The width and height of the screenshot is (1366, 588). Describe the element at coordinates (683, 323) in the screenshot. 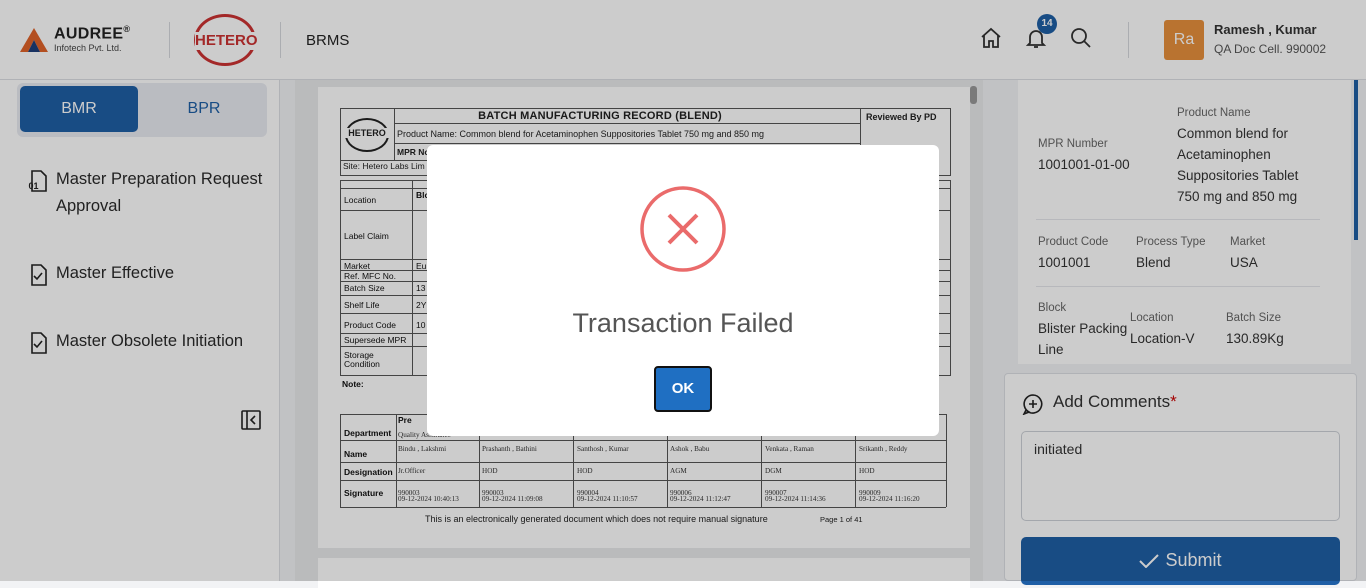

I see `dialog-message: Transaction Failed` at that location.